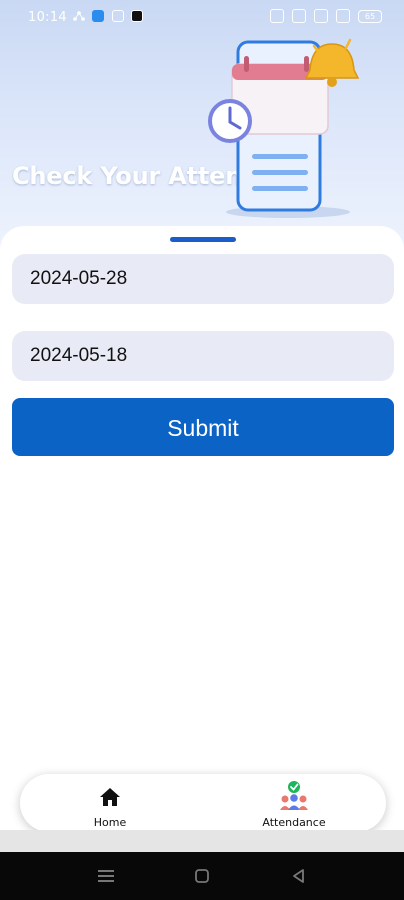  I want to click on status-right-group: 65, so click(326, 16).